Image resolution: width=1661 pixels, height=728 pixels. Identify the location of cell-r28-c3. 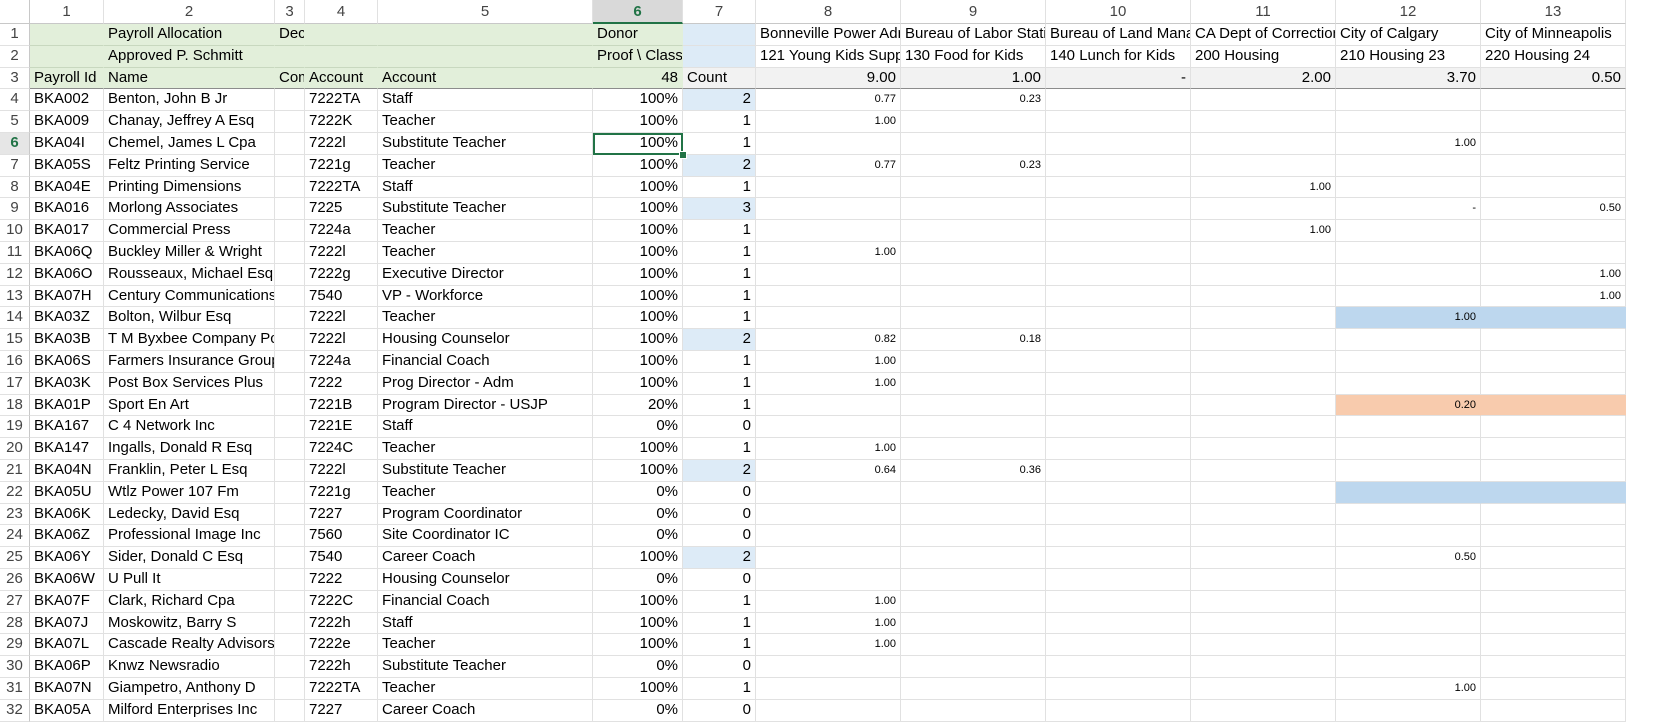
(290, 623).